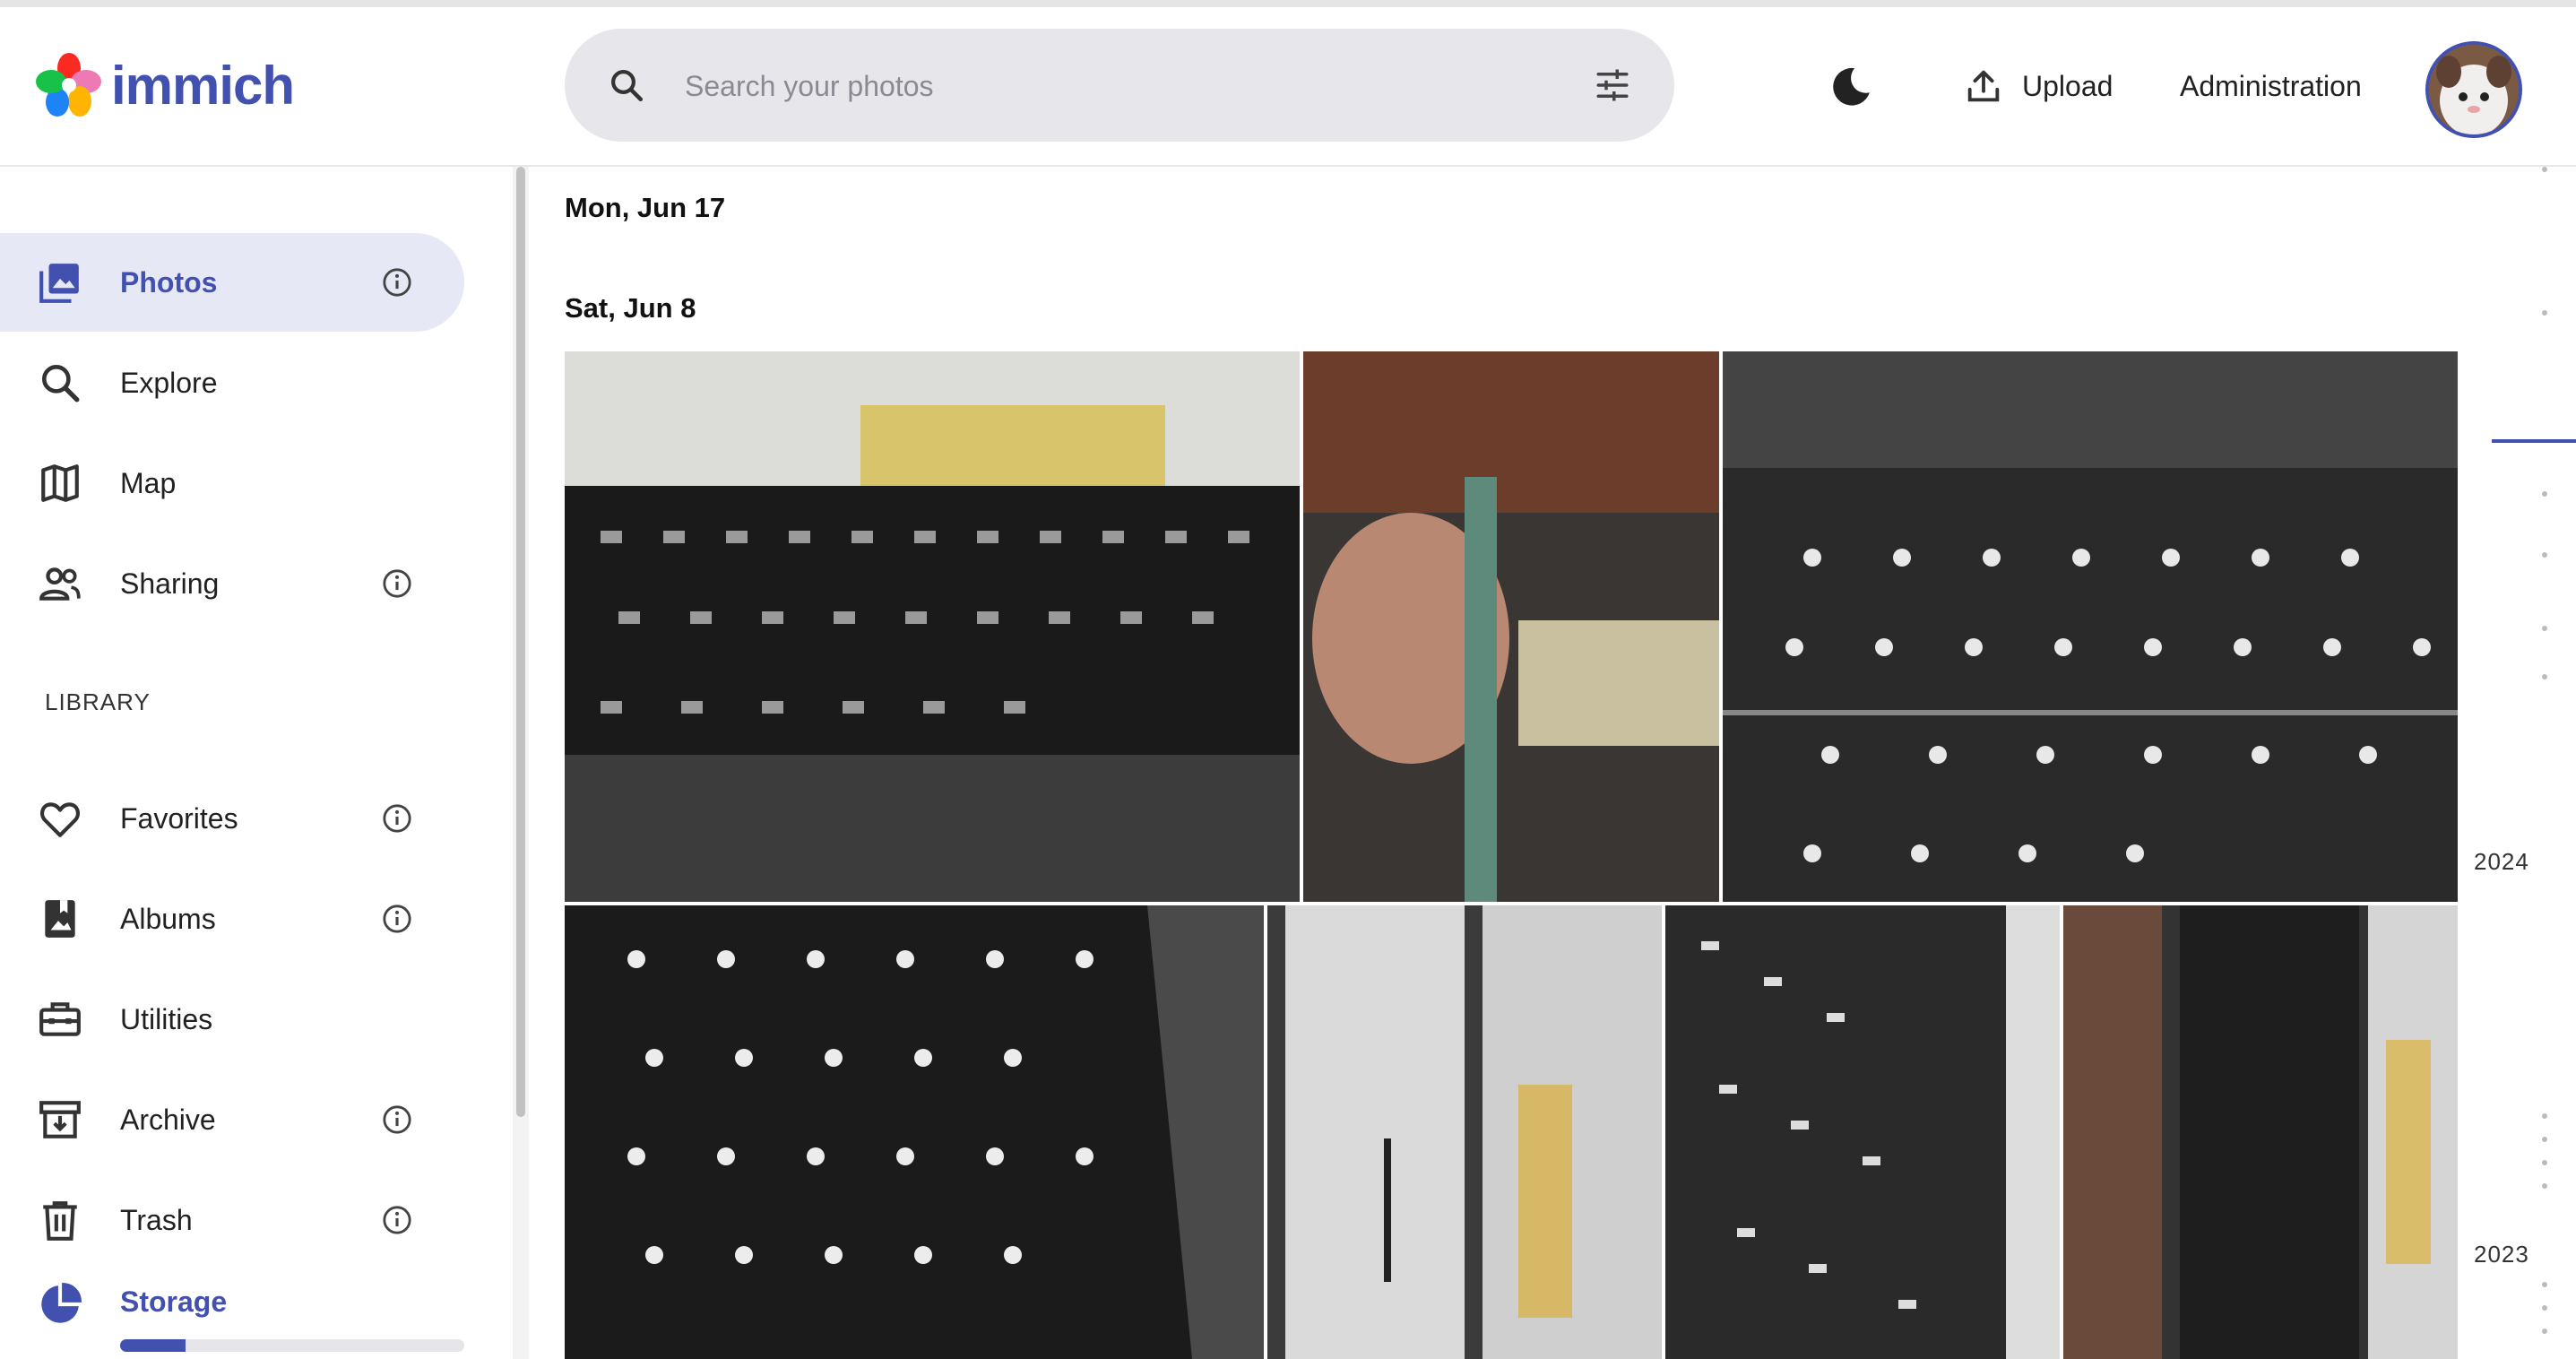 The width and height of the screenshot is (2576, 1359). Describe the element at coordinates (232, 383) in the screenshot. I see `sidebar-item-explore: Explore` at that location.